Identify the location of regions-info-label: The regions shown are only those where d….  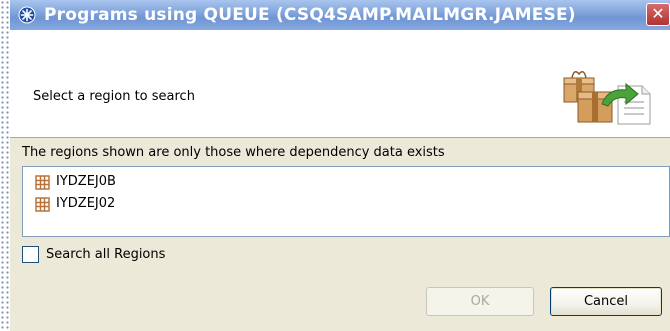
(233, 152).